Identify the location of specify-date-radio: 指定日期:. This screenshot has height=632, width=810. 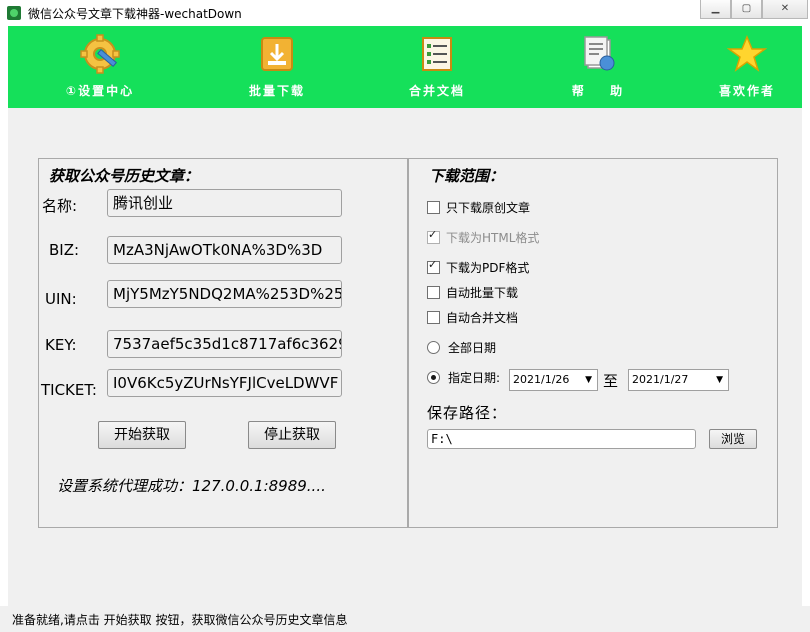
(463, 377).